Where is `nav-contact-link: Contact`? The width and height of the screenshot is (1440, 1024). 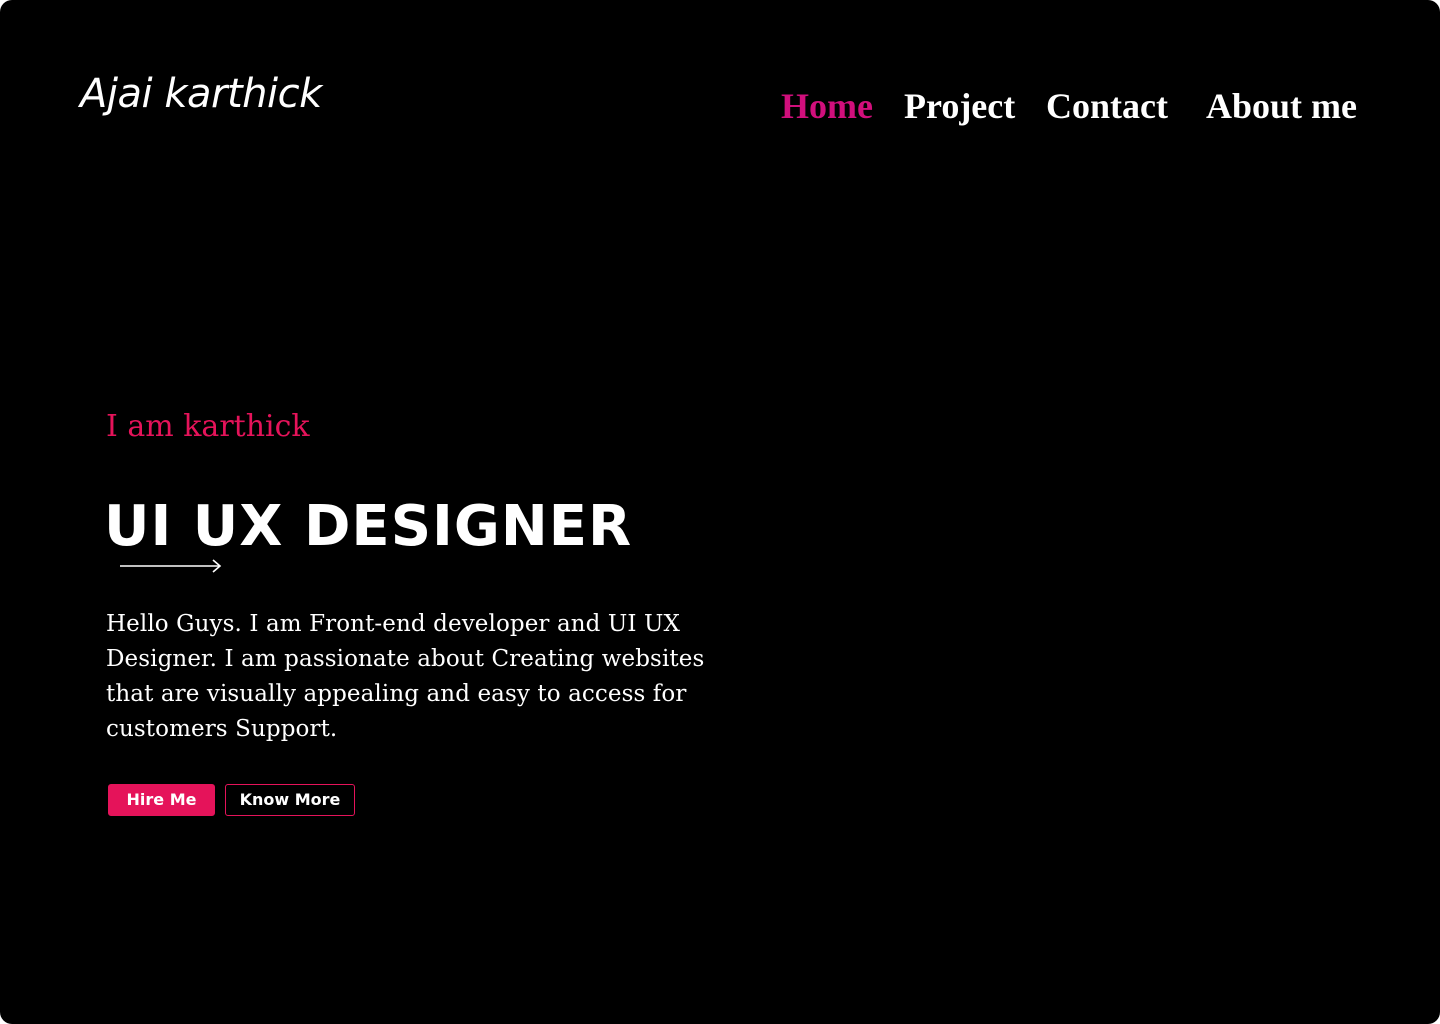
nav-contact-link: Contact is located at coordinates (1107, 106).